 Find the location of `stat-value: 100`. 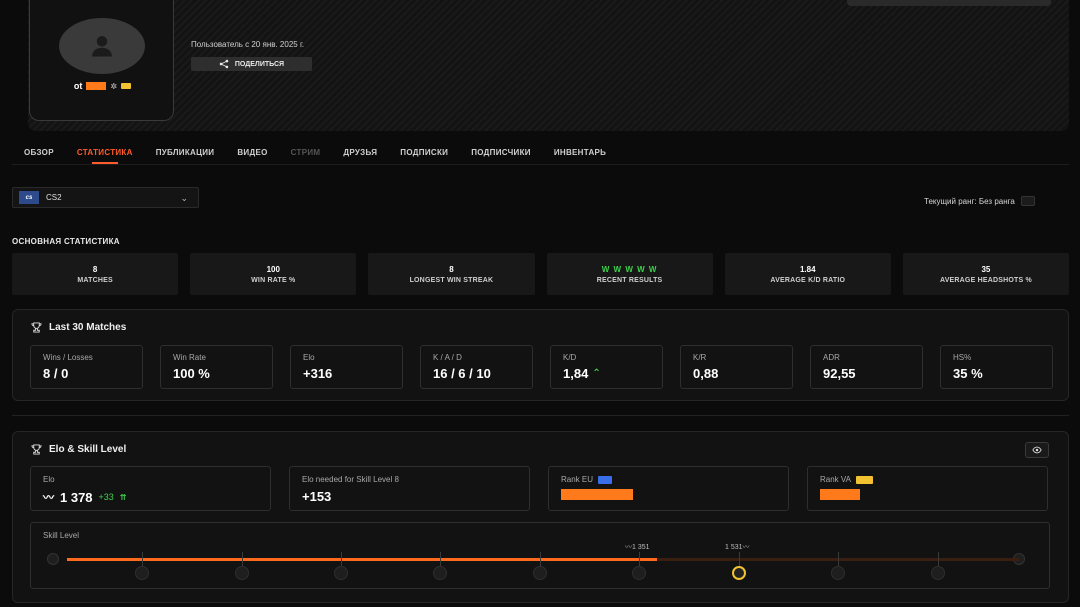

stat-value: 100 is located at coordinates (273, 269).